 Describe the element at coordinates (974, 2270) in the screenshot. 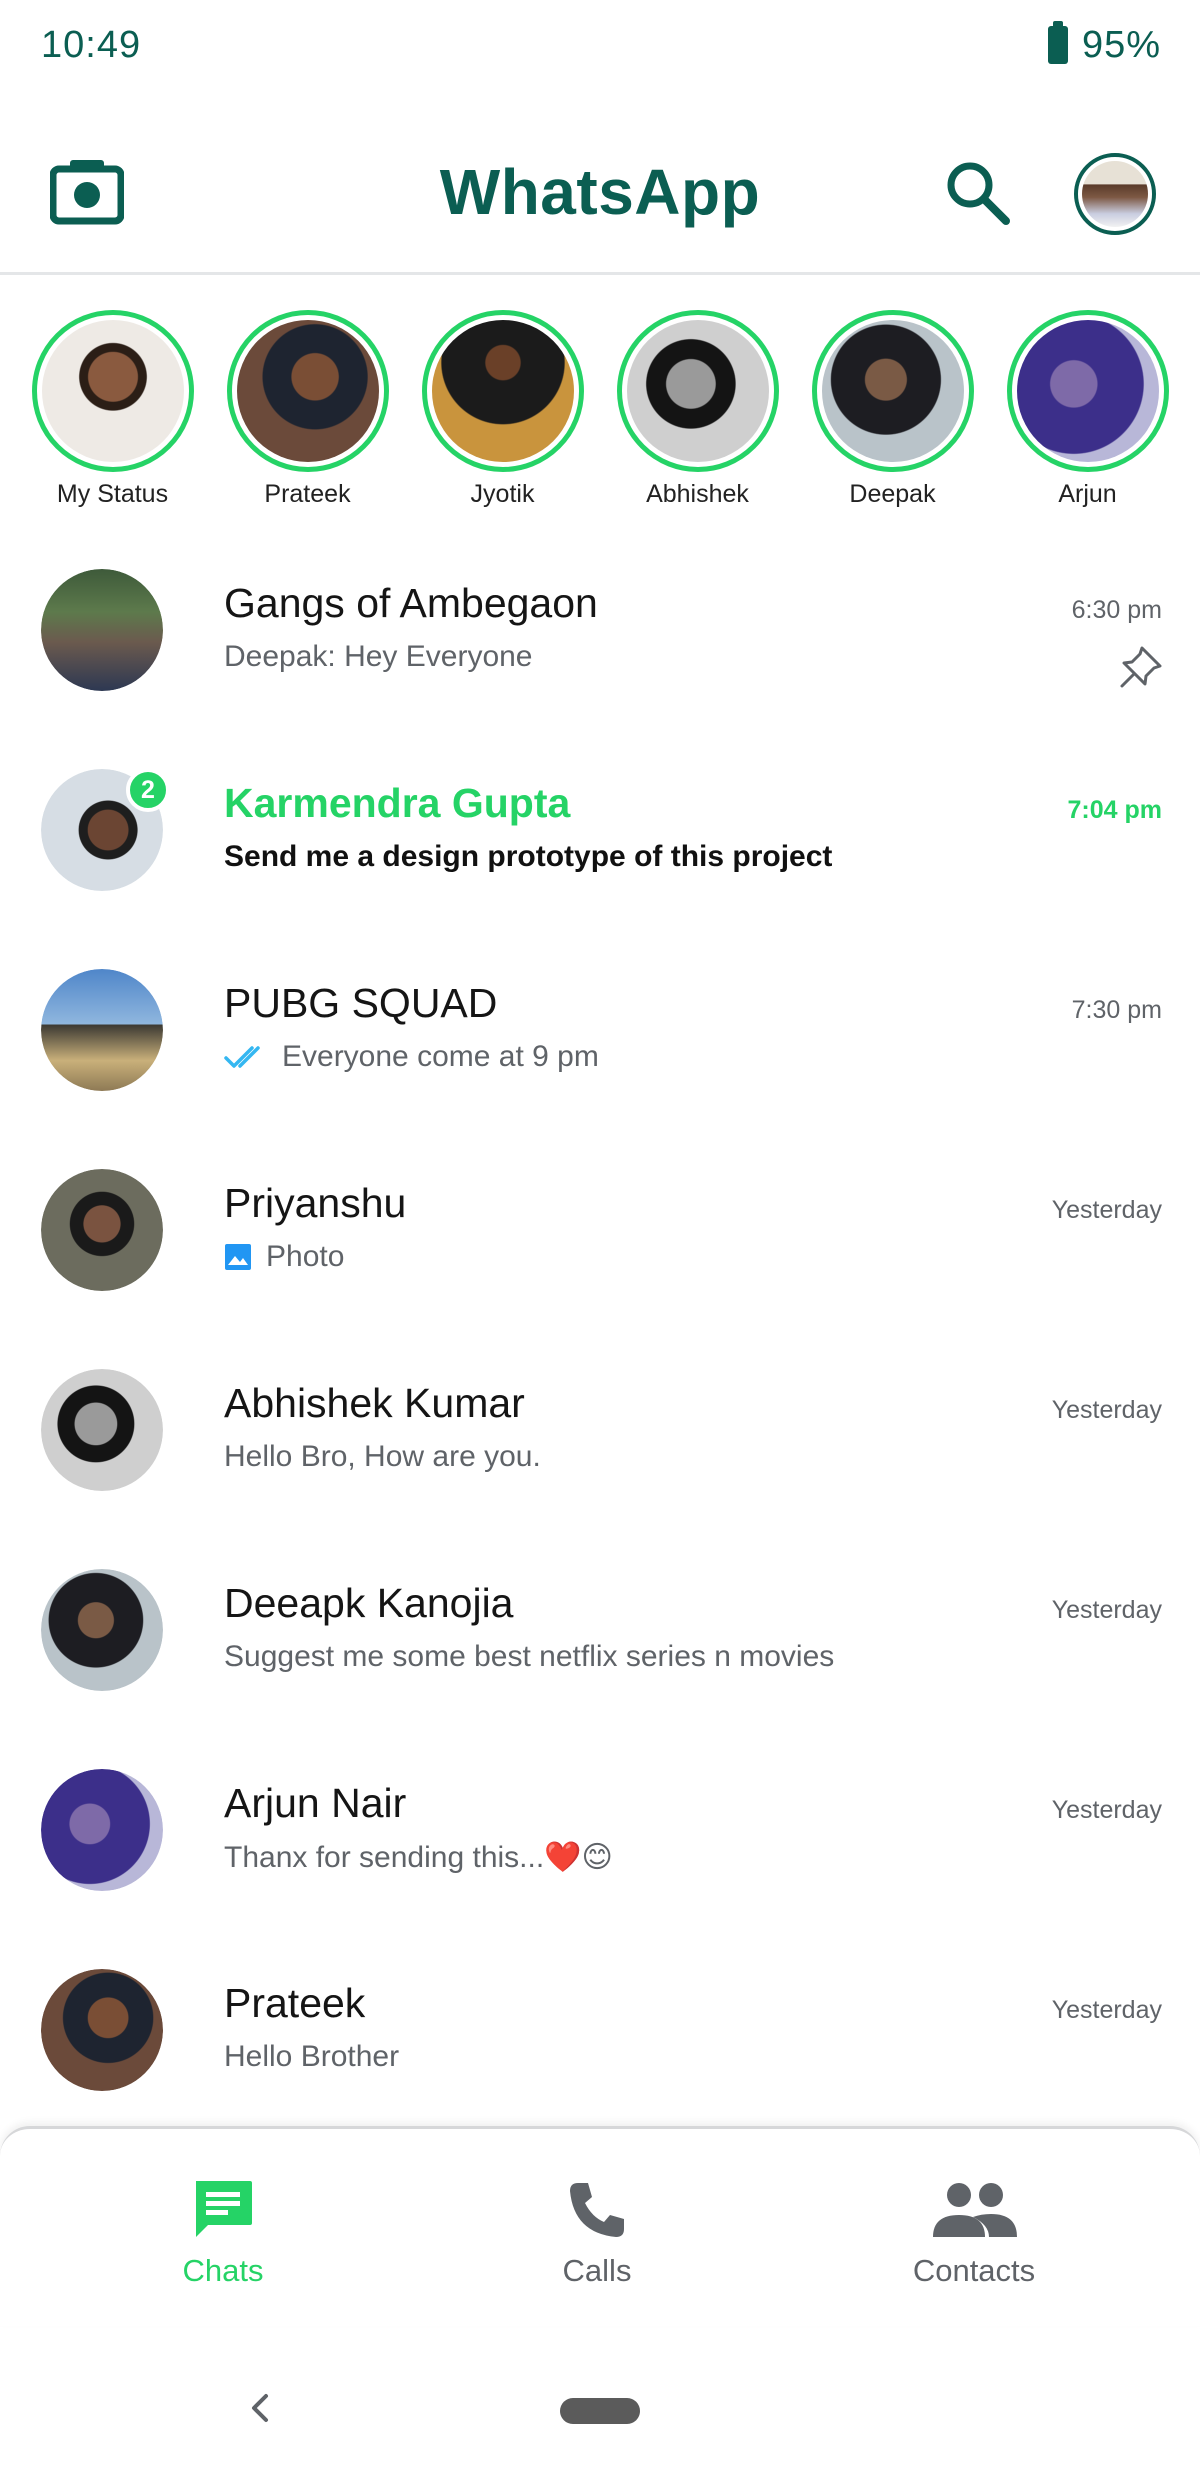

I see `tab-label: Contacts` at that location.